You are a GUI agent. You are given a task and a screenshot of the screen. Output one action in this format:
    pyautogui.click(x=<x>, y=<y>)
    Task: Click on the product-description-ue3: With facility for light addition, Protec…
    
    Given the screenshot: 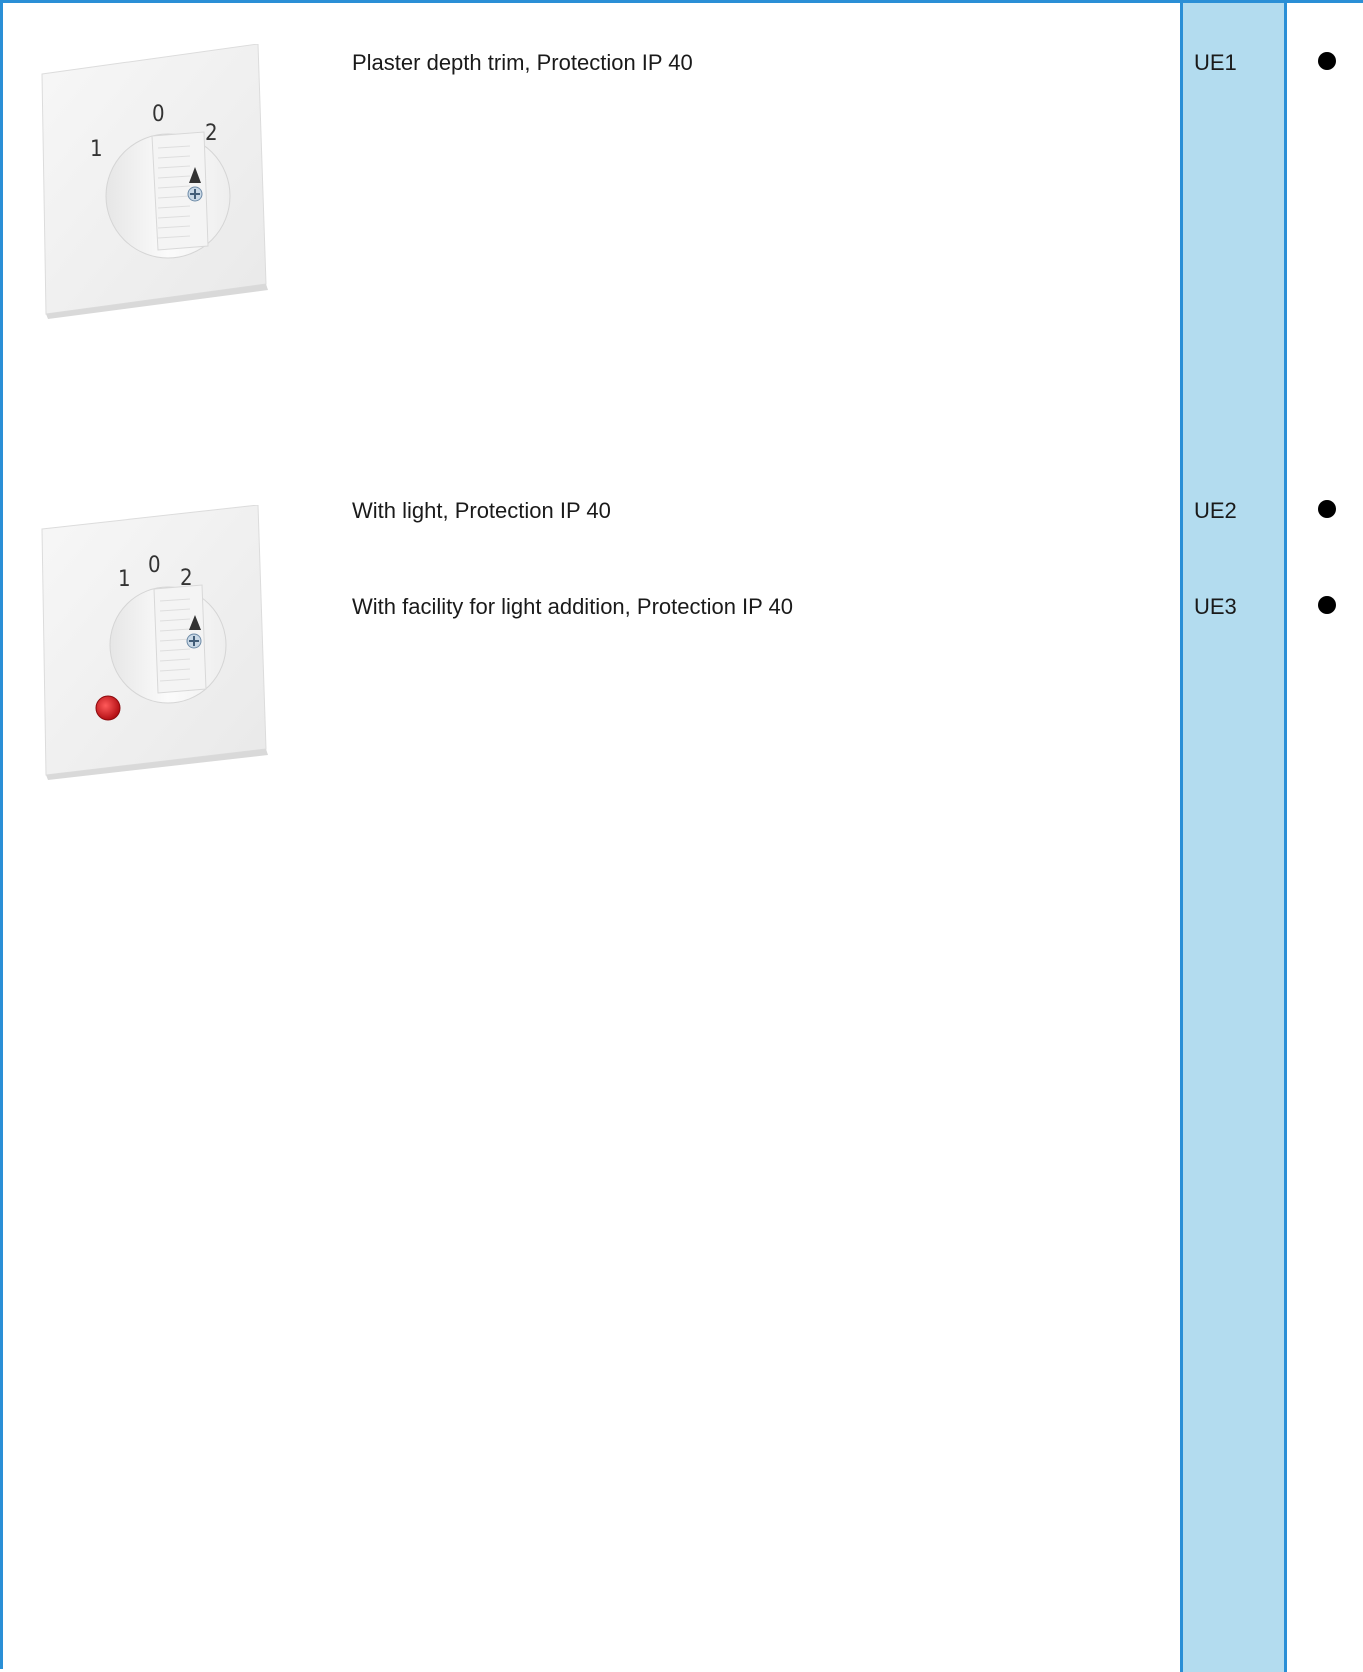 What is the action you would take?
    pyautogui.click(x=573, y=606)
    